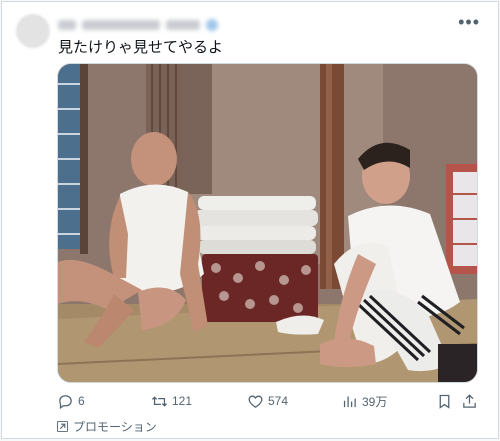  What do you see at coordinates (33, 31) in the screenshot?
I see `author-avatar` at bounding box center [33, 31].